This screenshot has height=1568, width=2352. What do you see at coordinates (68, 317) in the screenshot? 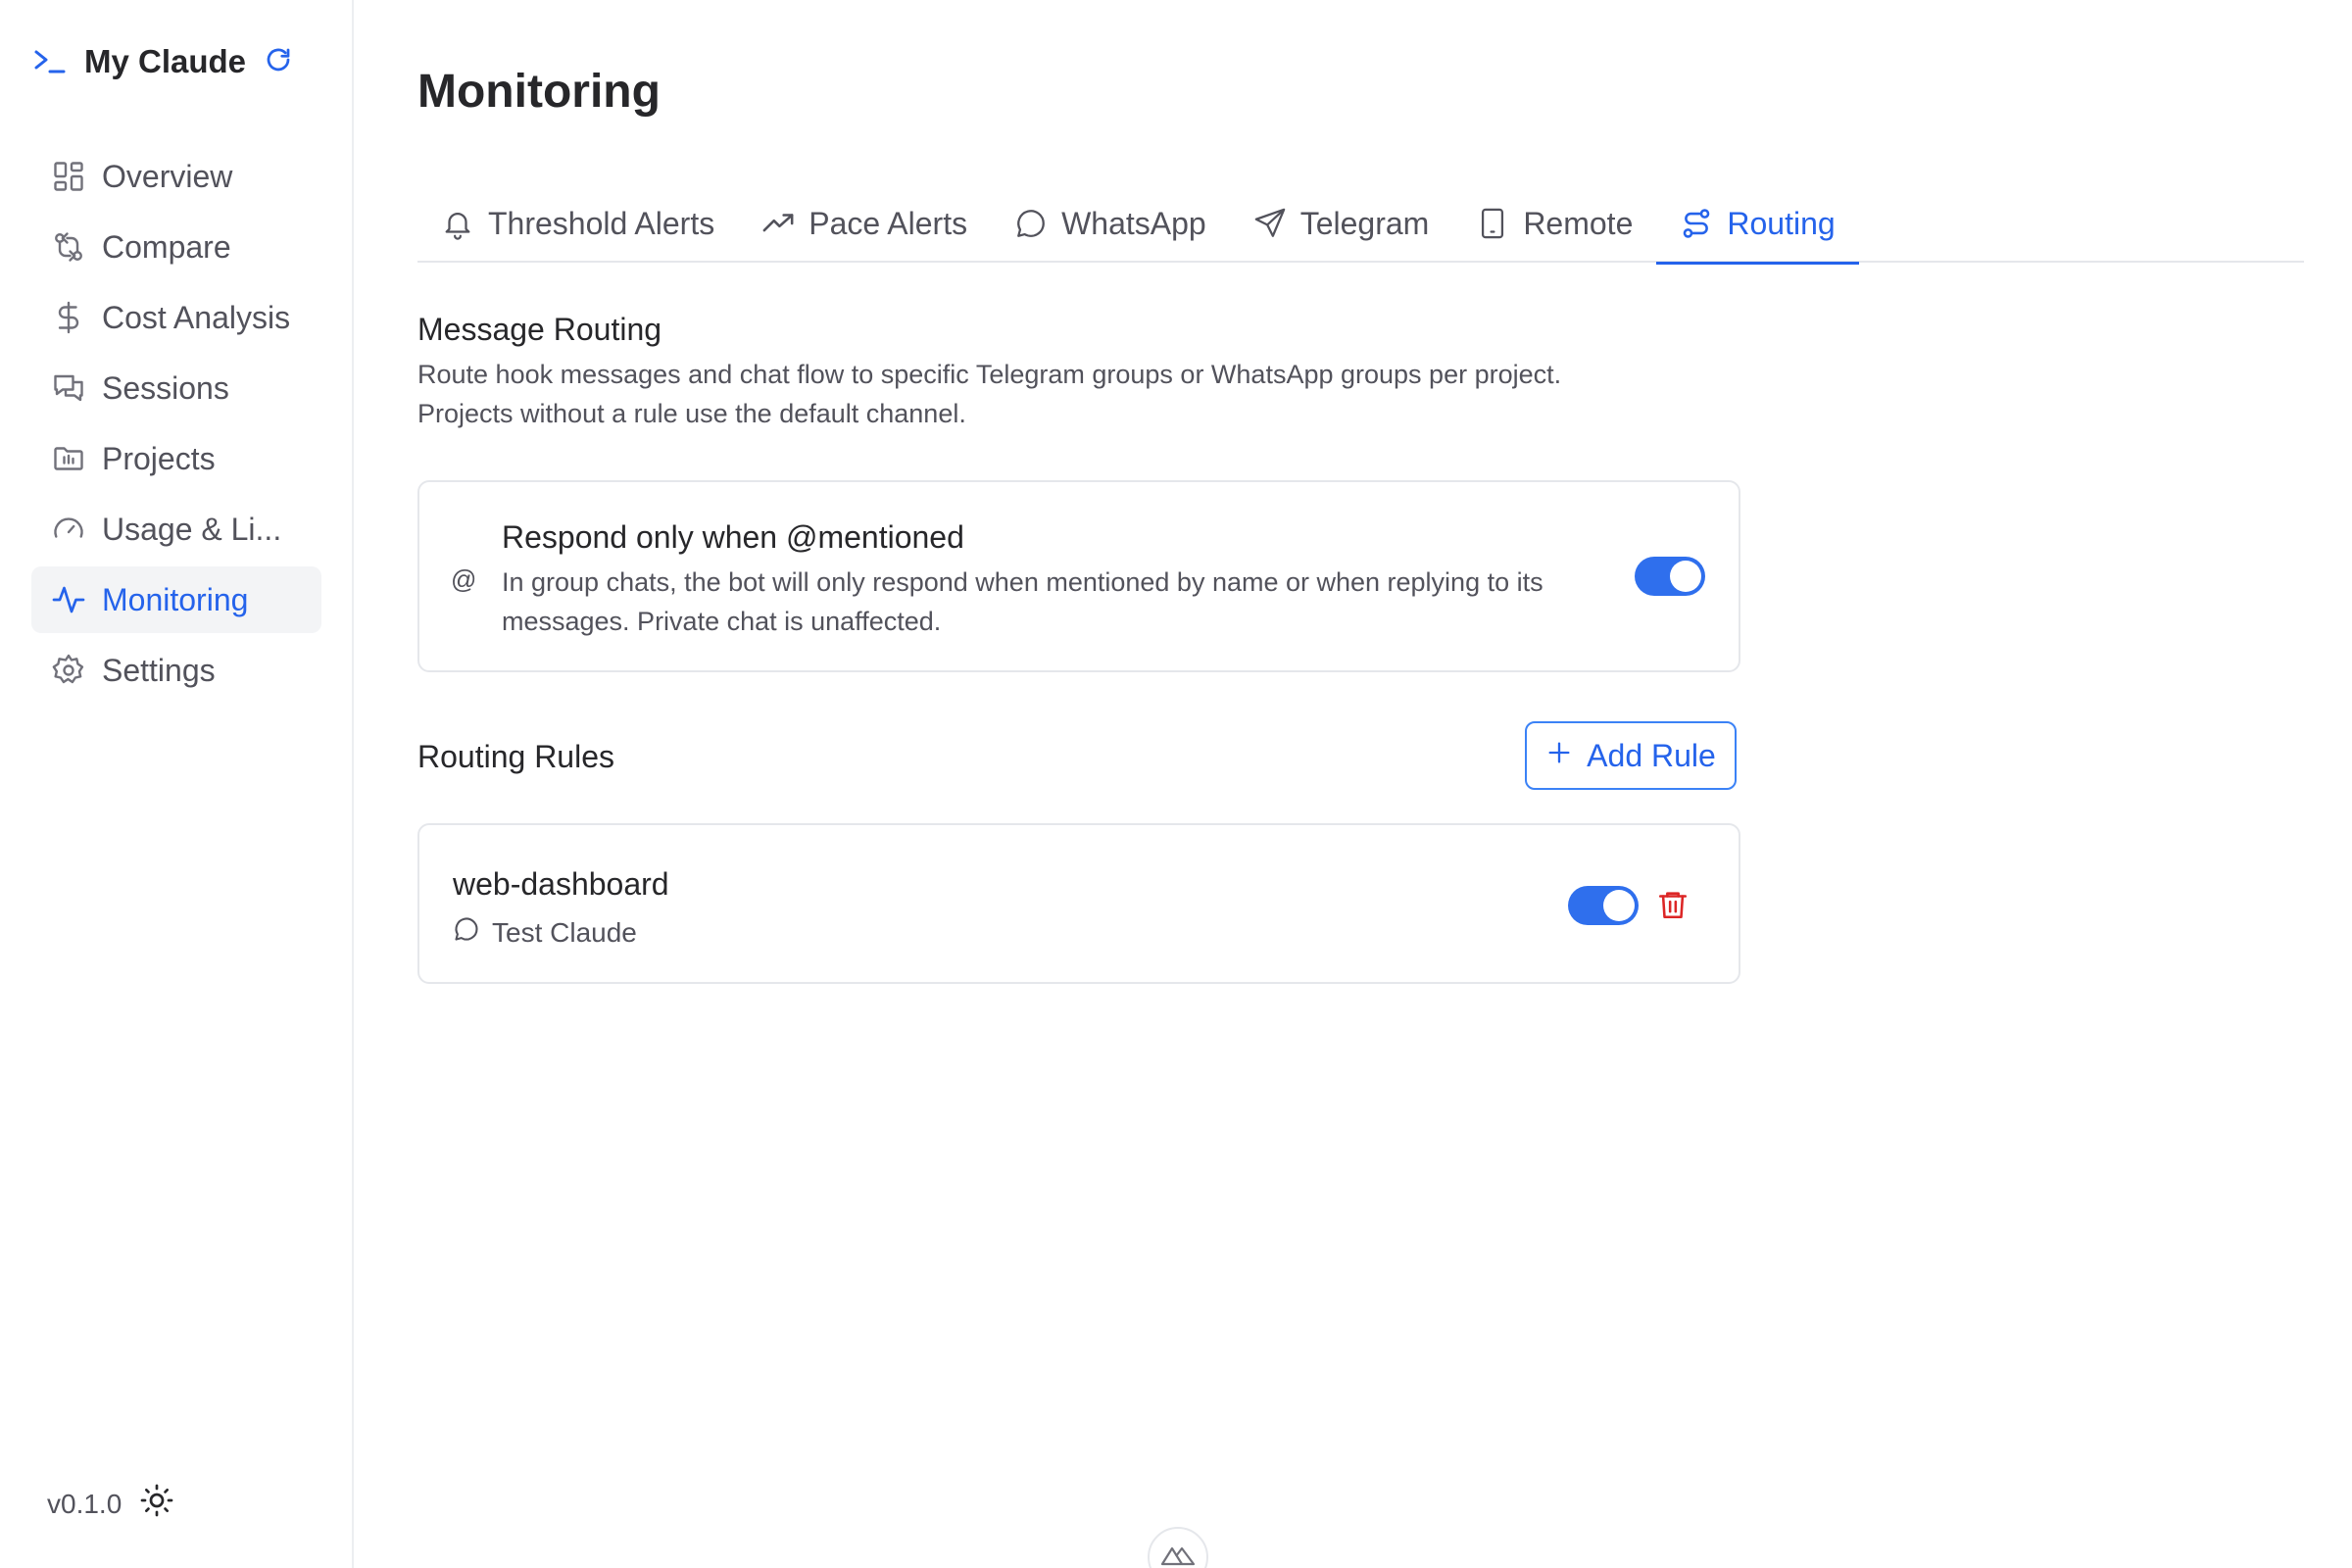
I see `dollar-icon` at bounding box center [68, 317].